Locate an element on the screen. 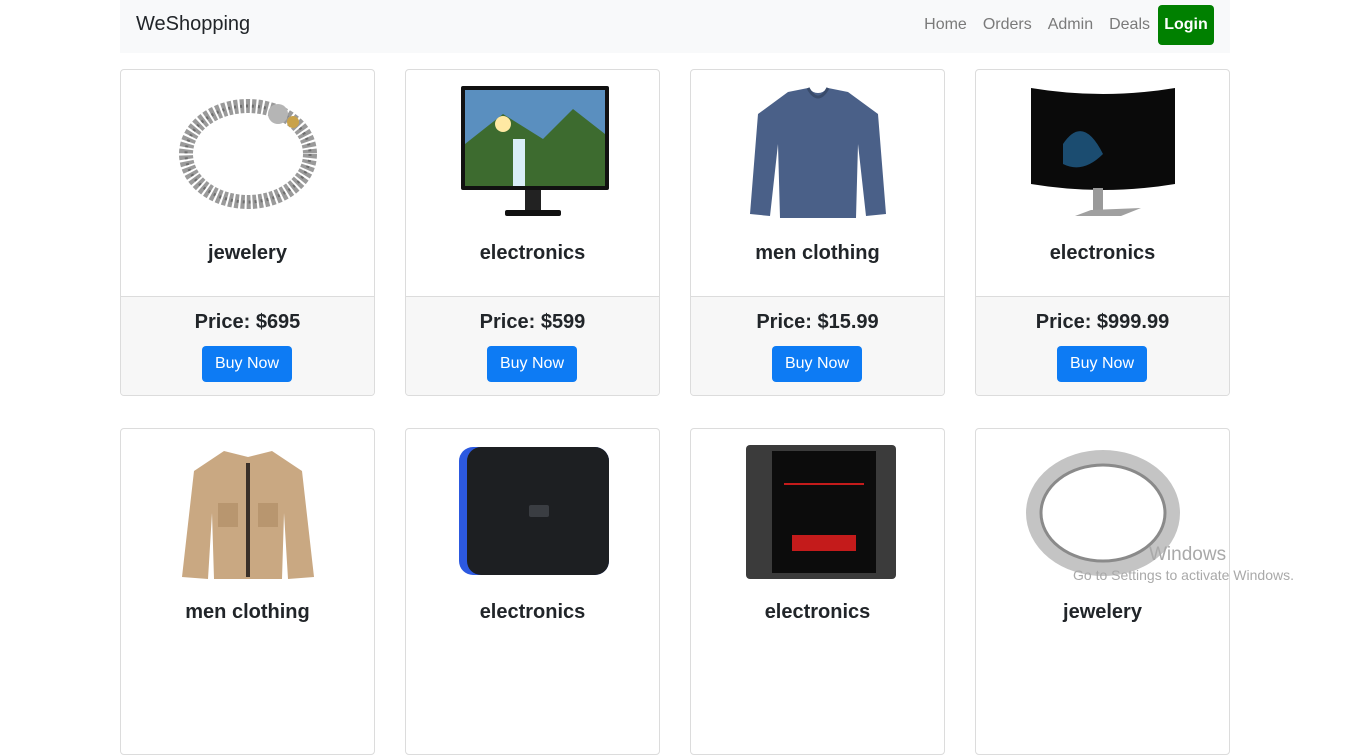 The image size is (1350, 755). jacket-image is located at coordinates (247, 513).